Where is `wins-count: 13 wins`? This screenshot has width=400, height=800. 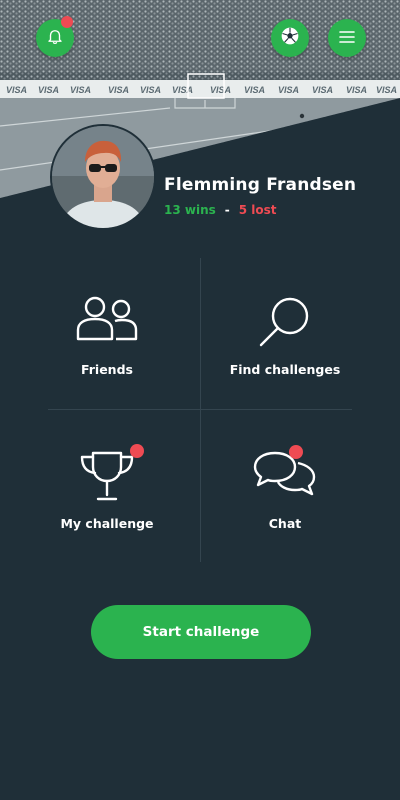 wins-count: 13 wins is located at coordinates (190, 210).